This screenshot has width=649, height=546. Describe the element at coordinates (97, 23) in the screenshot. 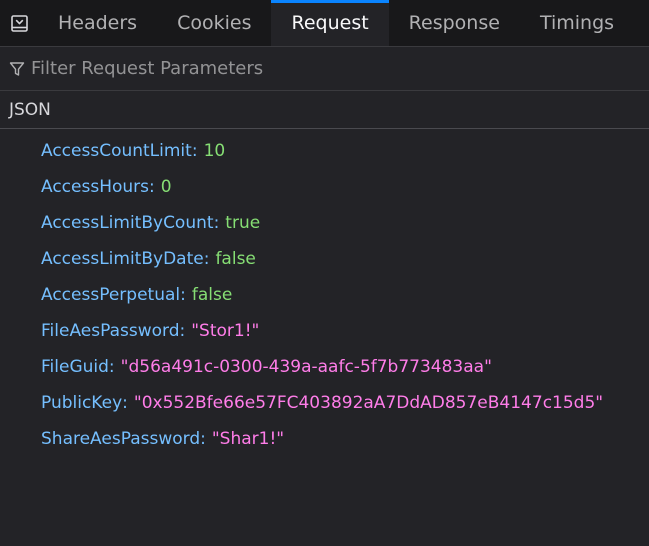

I see `tab-headers: Headers` at that location.